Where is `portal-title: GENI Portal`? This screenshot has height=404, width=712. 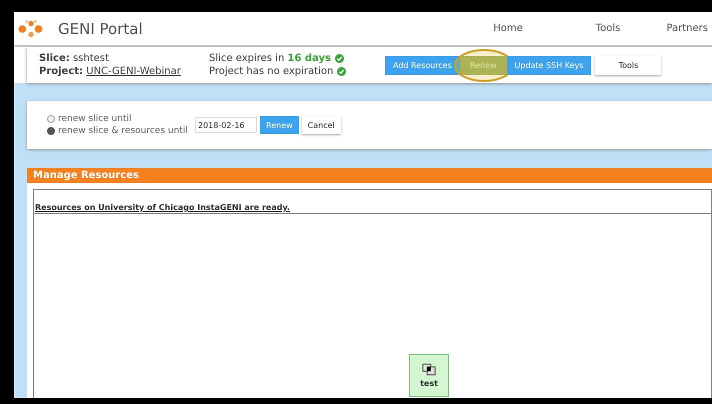 portal-title: GENI Portal is located at coordinates (100, 29).